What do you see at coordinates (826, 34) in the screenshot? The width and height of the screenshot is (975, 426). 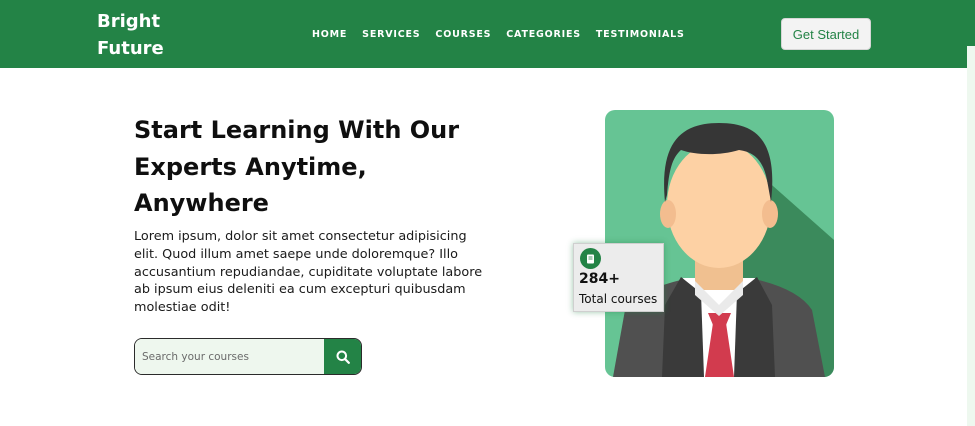 I see `get-started-button: Get Started` at bounding box center [826, 34].